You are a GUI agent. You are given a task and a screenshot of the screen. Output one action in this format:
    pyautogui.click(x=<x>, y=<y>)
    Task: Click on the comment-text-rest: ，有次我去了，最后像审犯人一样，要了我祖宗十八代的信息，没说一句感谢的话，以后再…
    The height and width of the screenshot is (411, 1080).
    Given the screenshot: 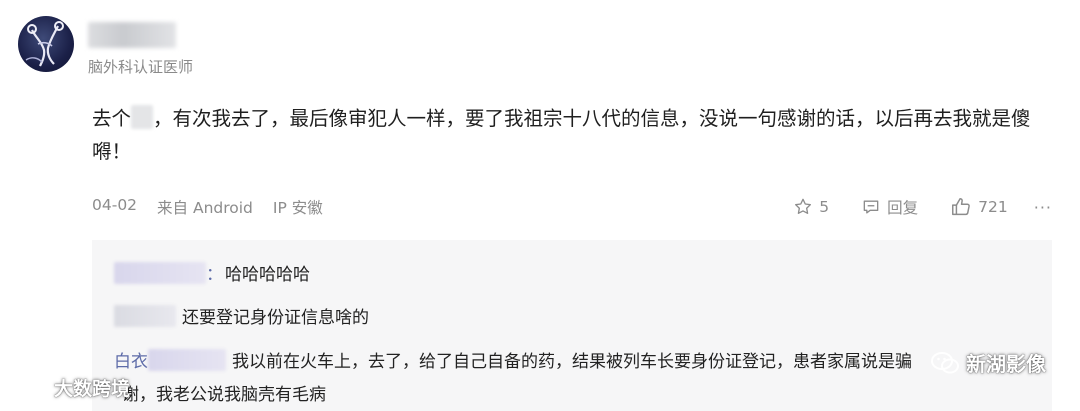 What is the action you would take?
    pyautogui.click(x=561, y=135)
    